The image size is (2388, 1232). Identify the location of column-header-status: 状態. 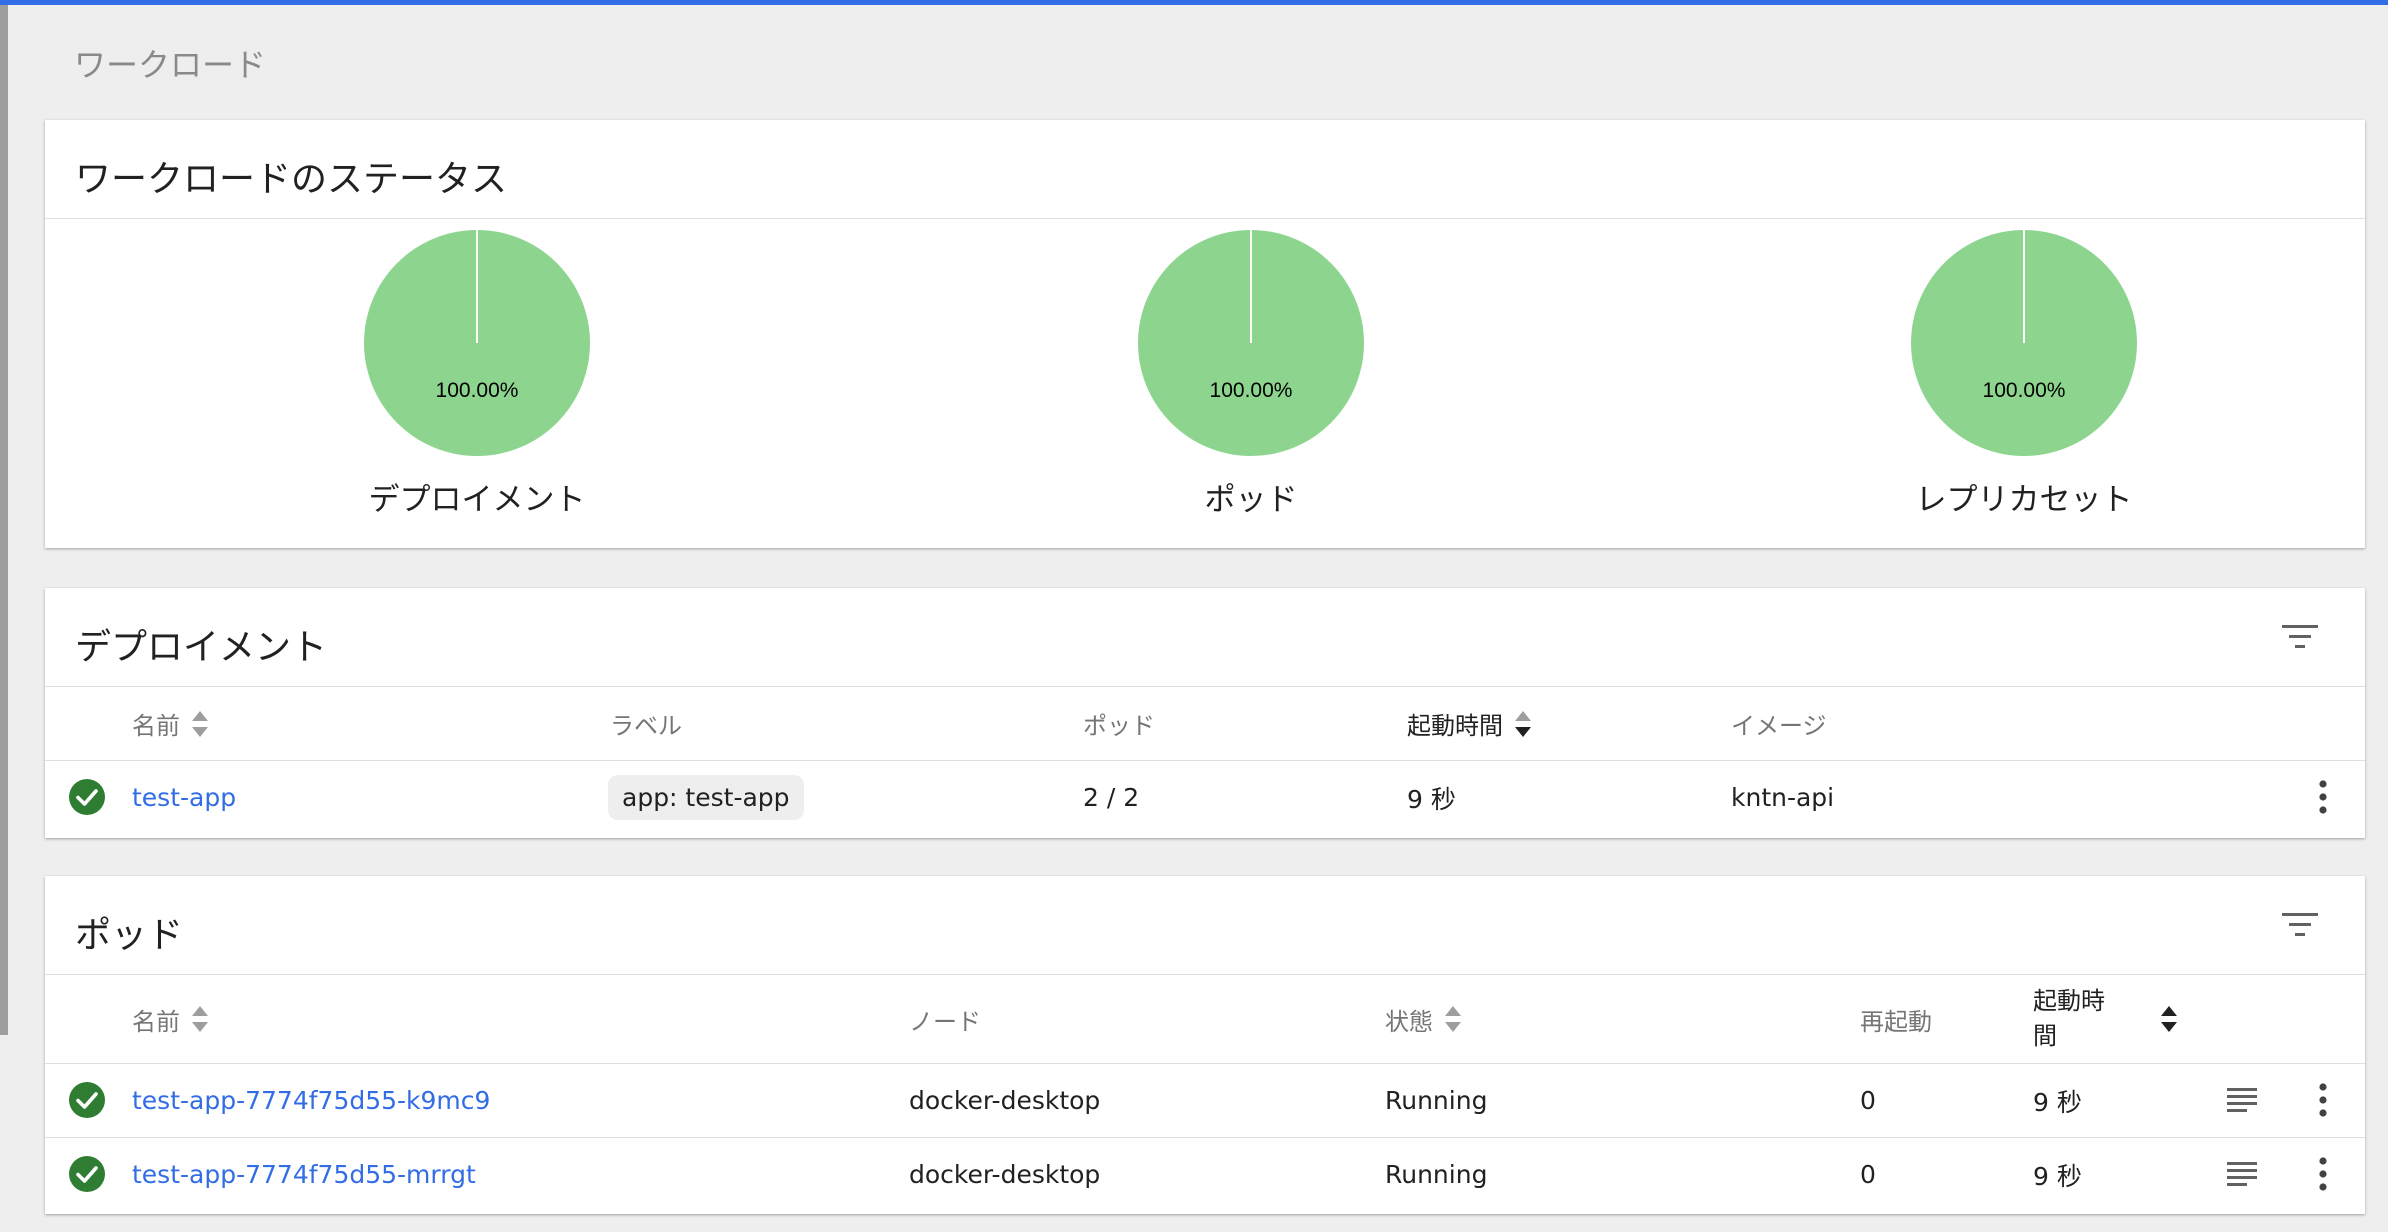
(1423, 1019).